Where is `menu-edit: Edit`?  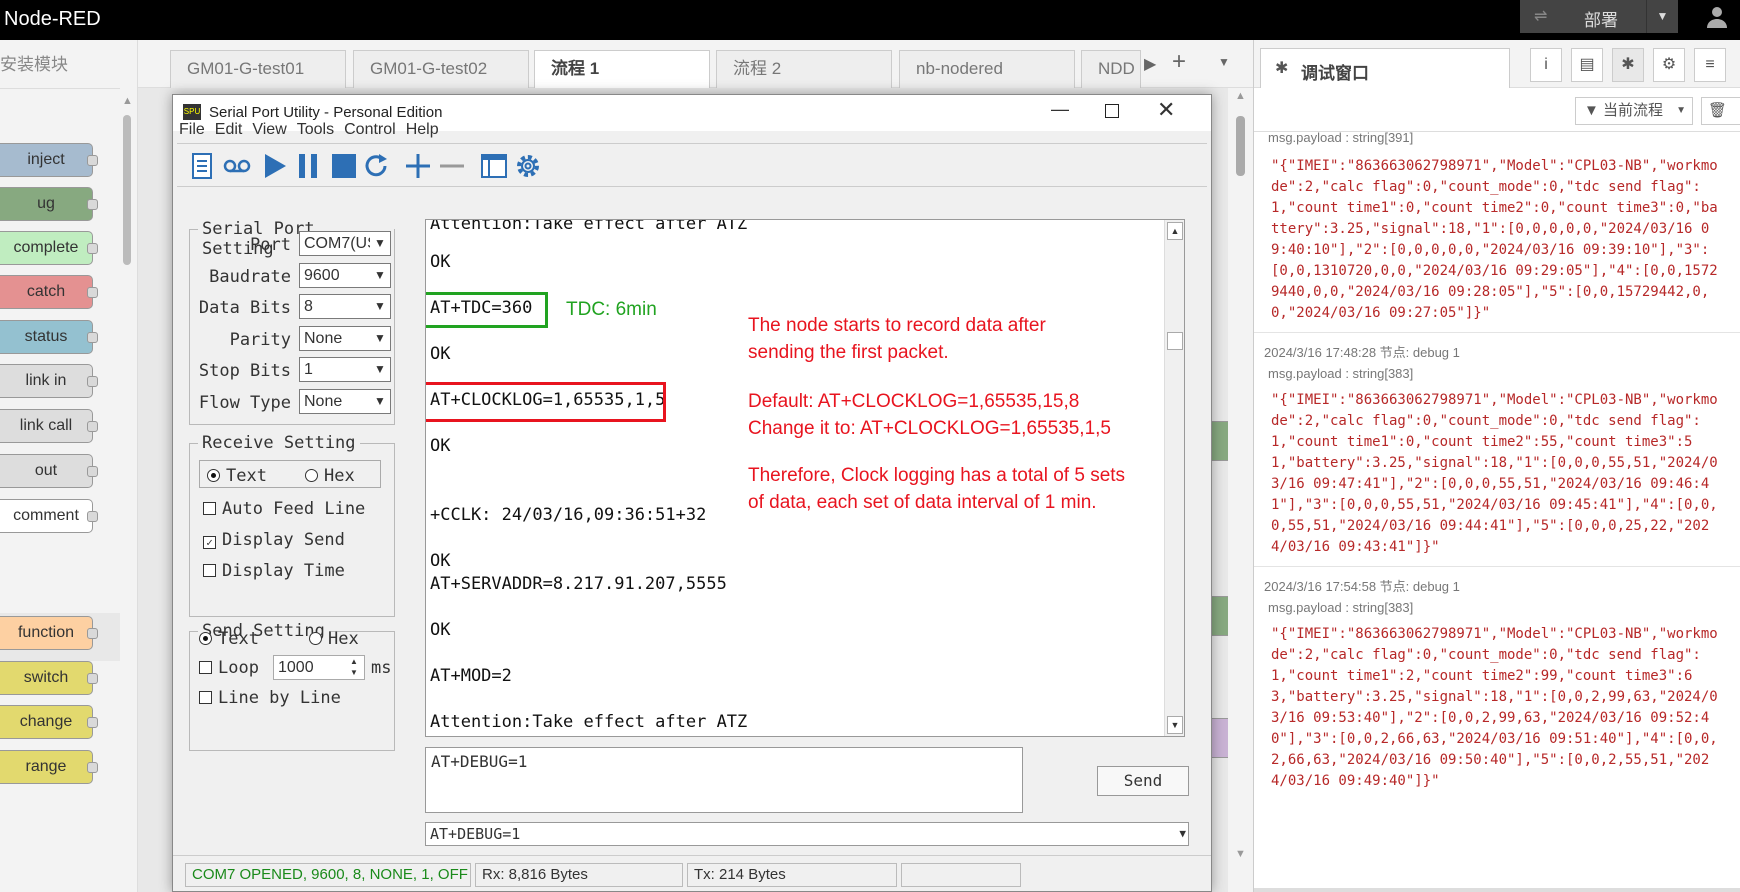
menu-edit: Edit is located at coordinates (229, 132).